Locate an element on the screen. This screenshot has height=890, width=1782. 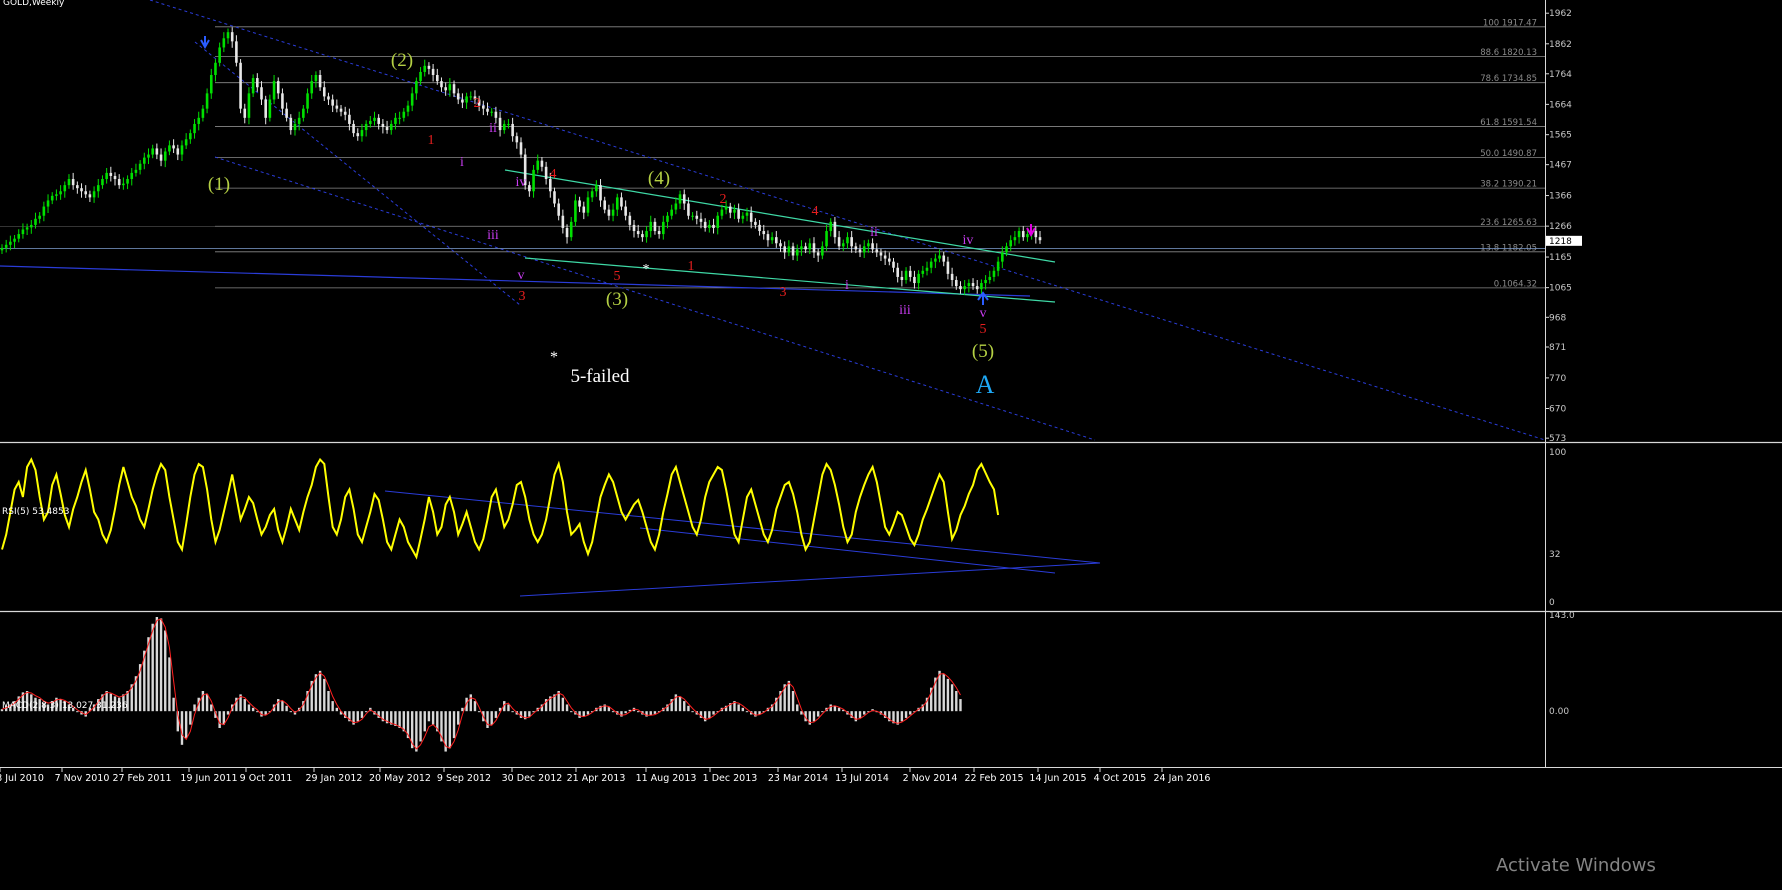
fib-label: 61.8 1591.54 is located at coordinates (1508, 123).